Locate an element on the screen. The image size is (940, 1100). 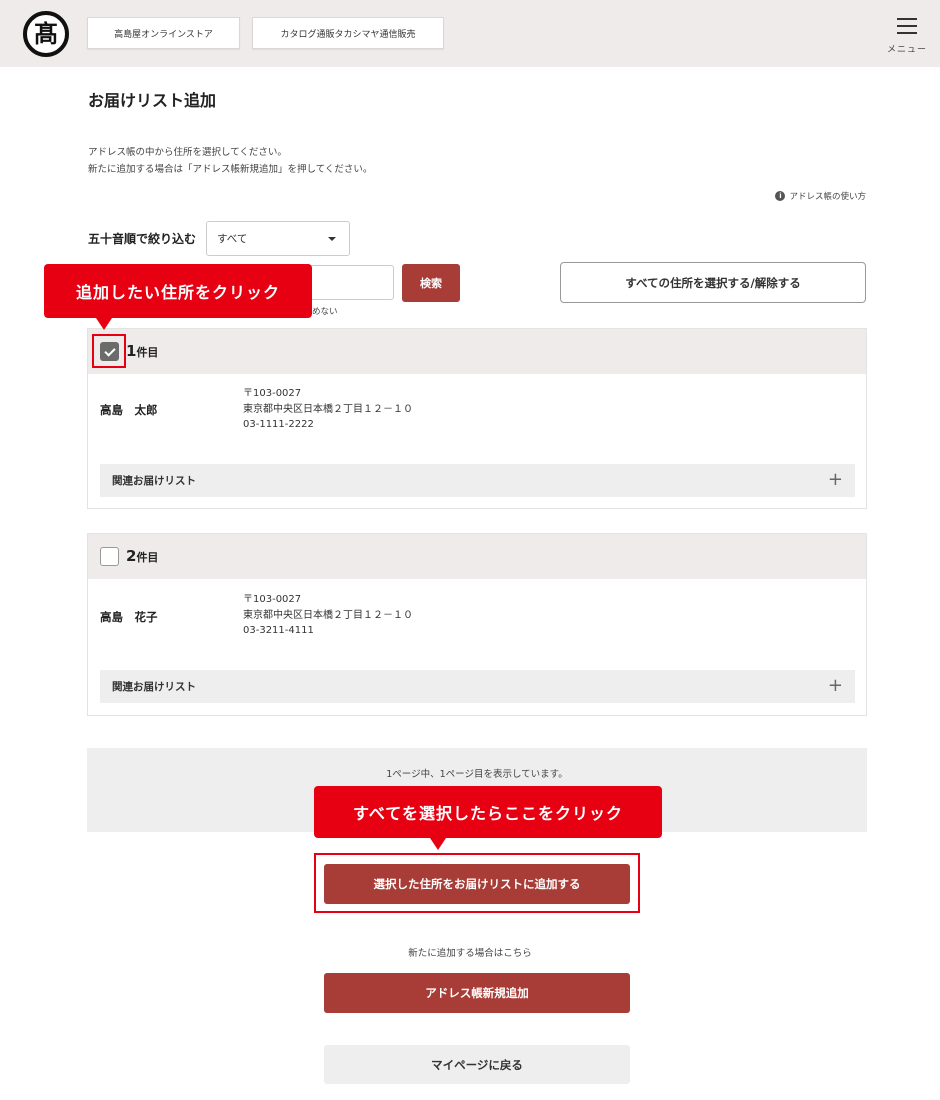
search-note: めない is located at coordinates (325, 312).